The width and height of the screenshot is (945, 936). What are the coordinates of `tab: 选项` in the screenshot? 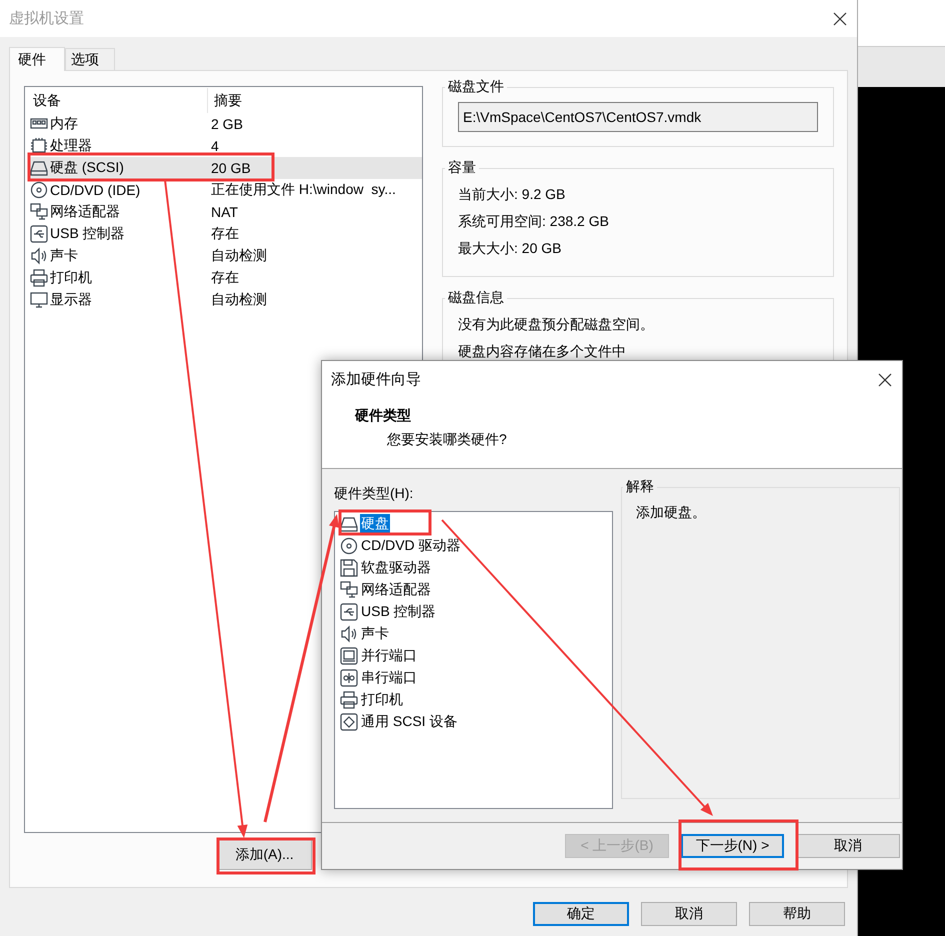 It's located at (90, 59).